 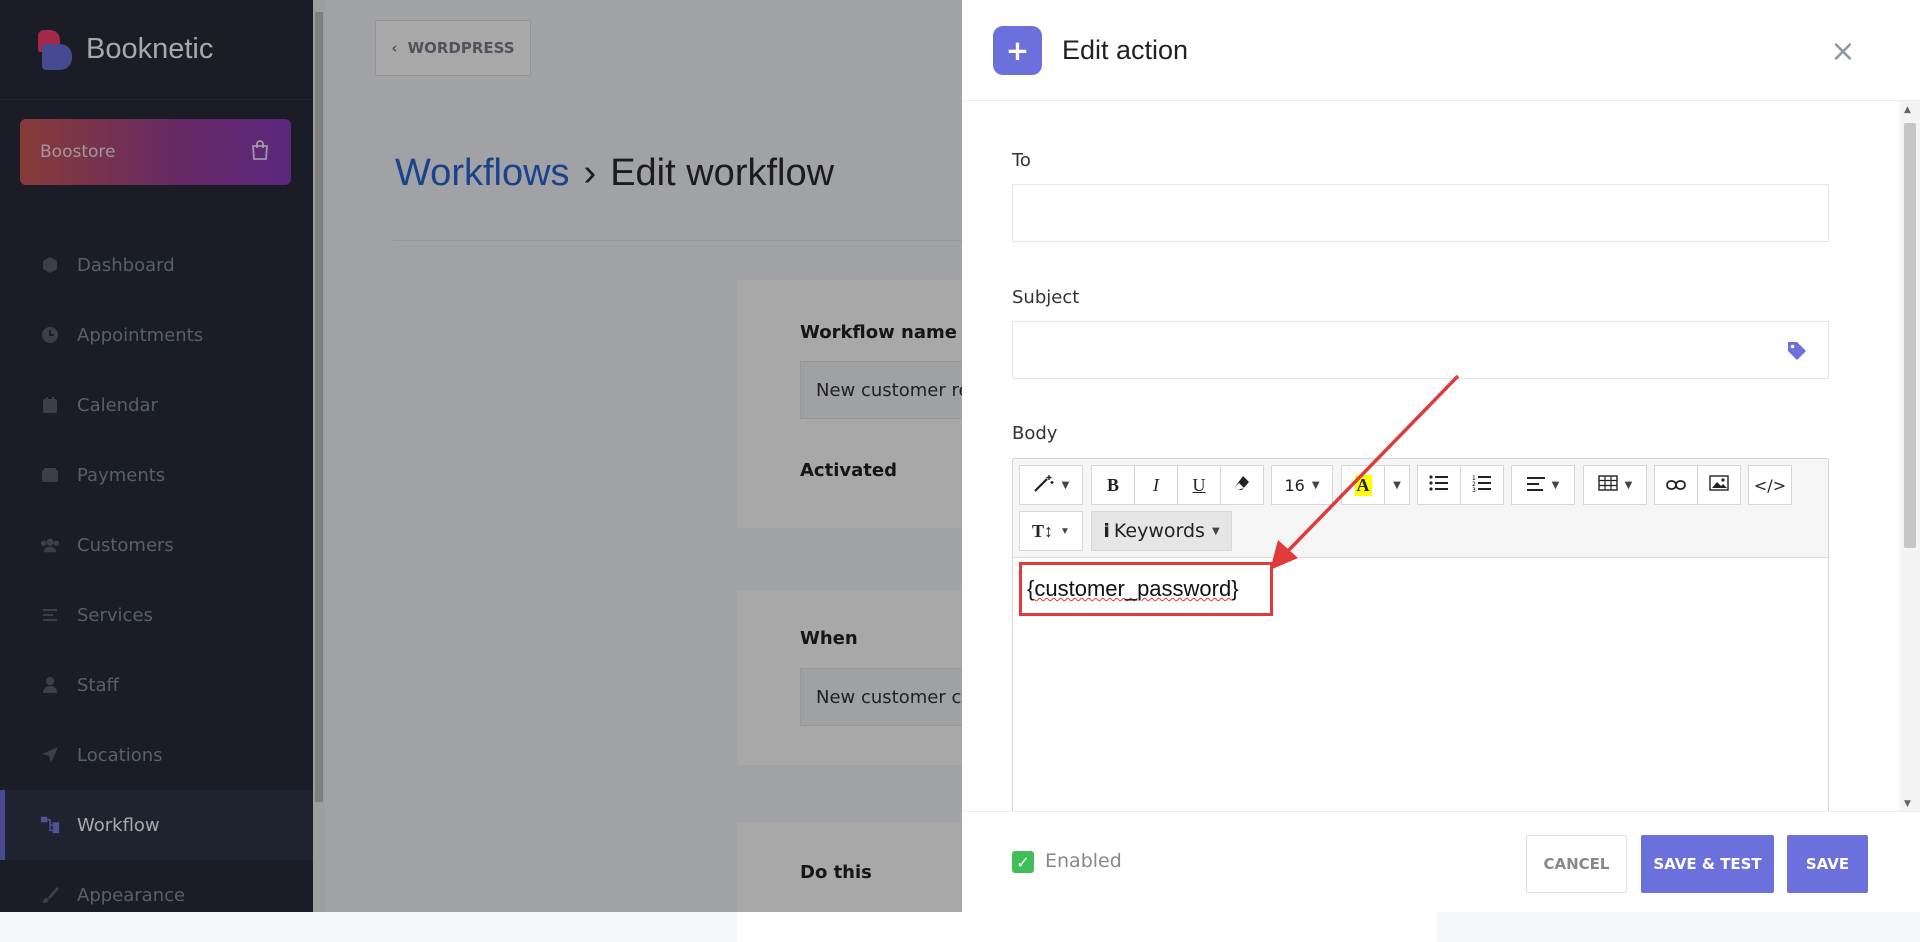 What do you see at coordinates (1113, 485) in the screenshot?
I see `bold-button: B` at bounding box center [1113, 485].